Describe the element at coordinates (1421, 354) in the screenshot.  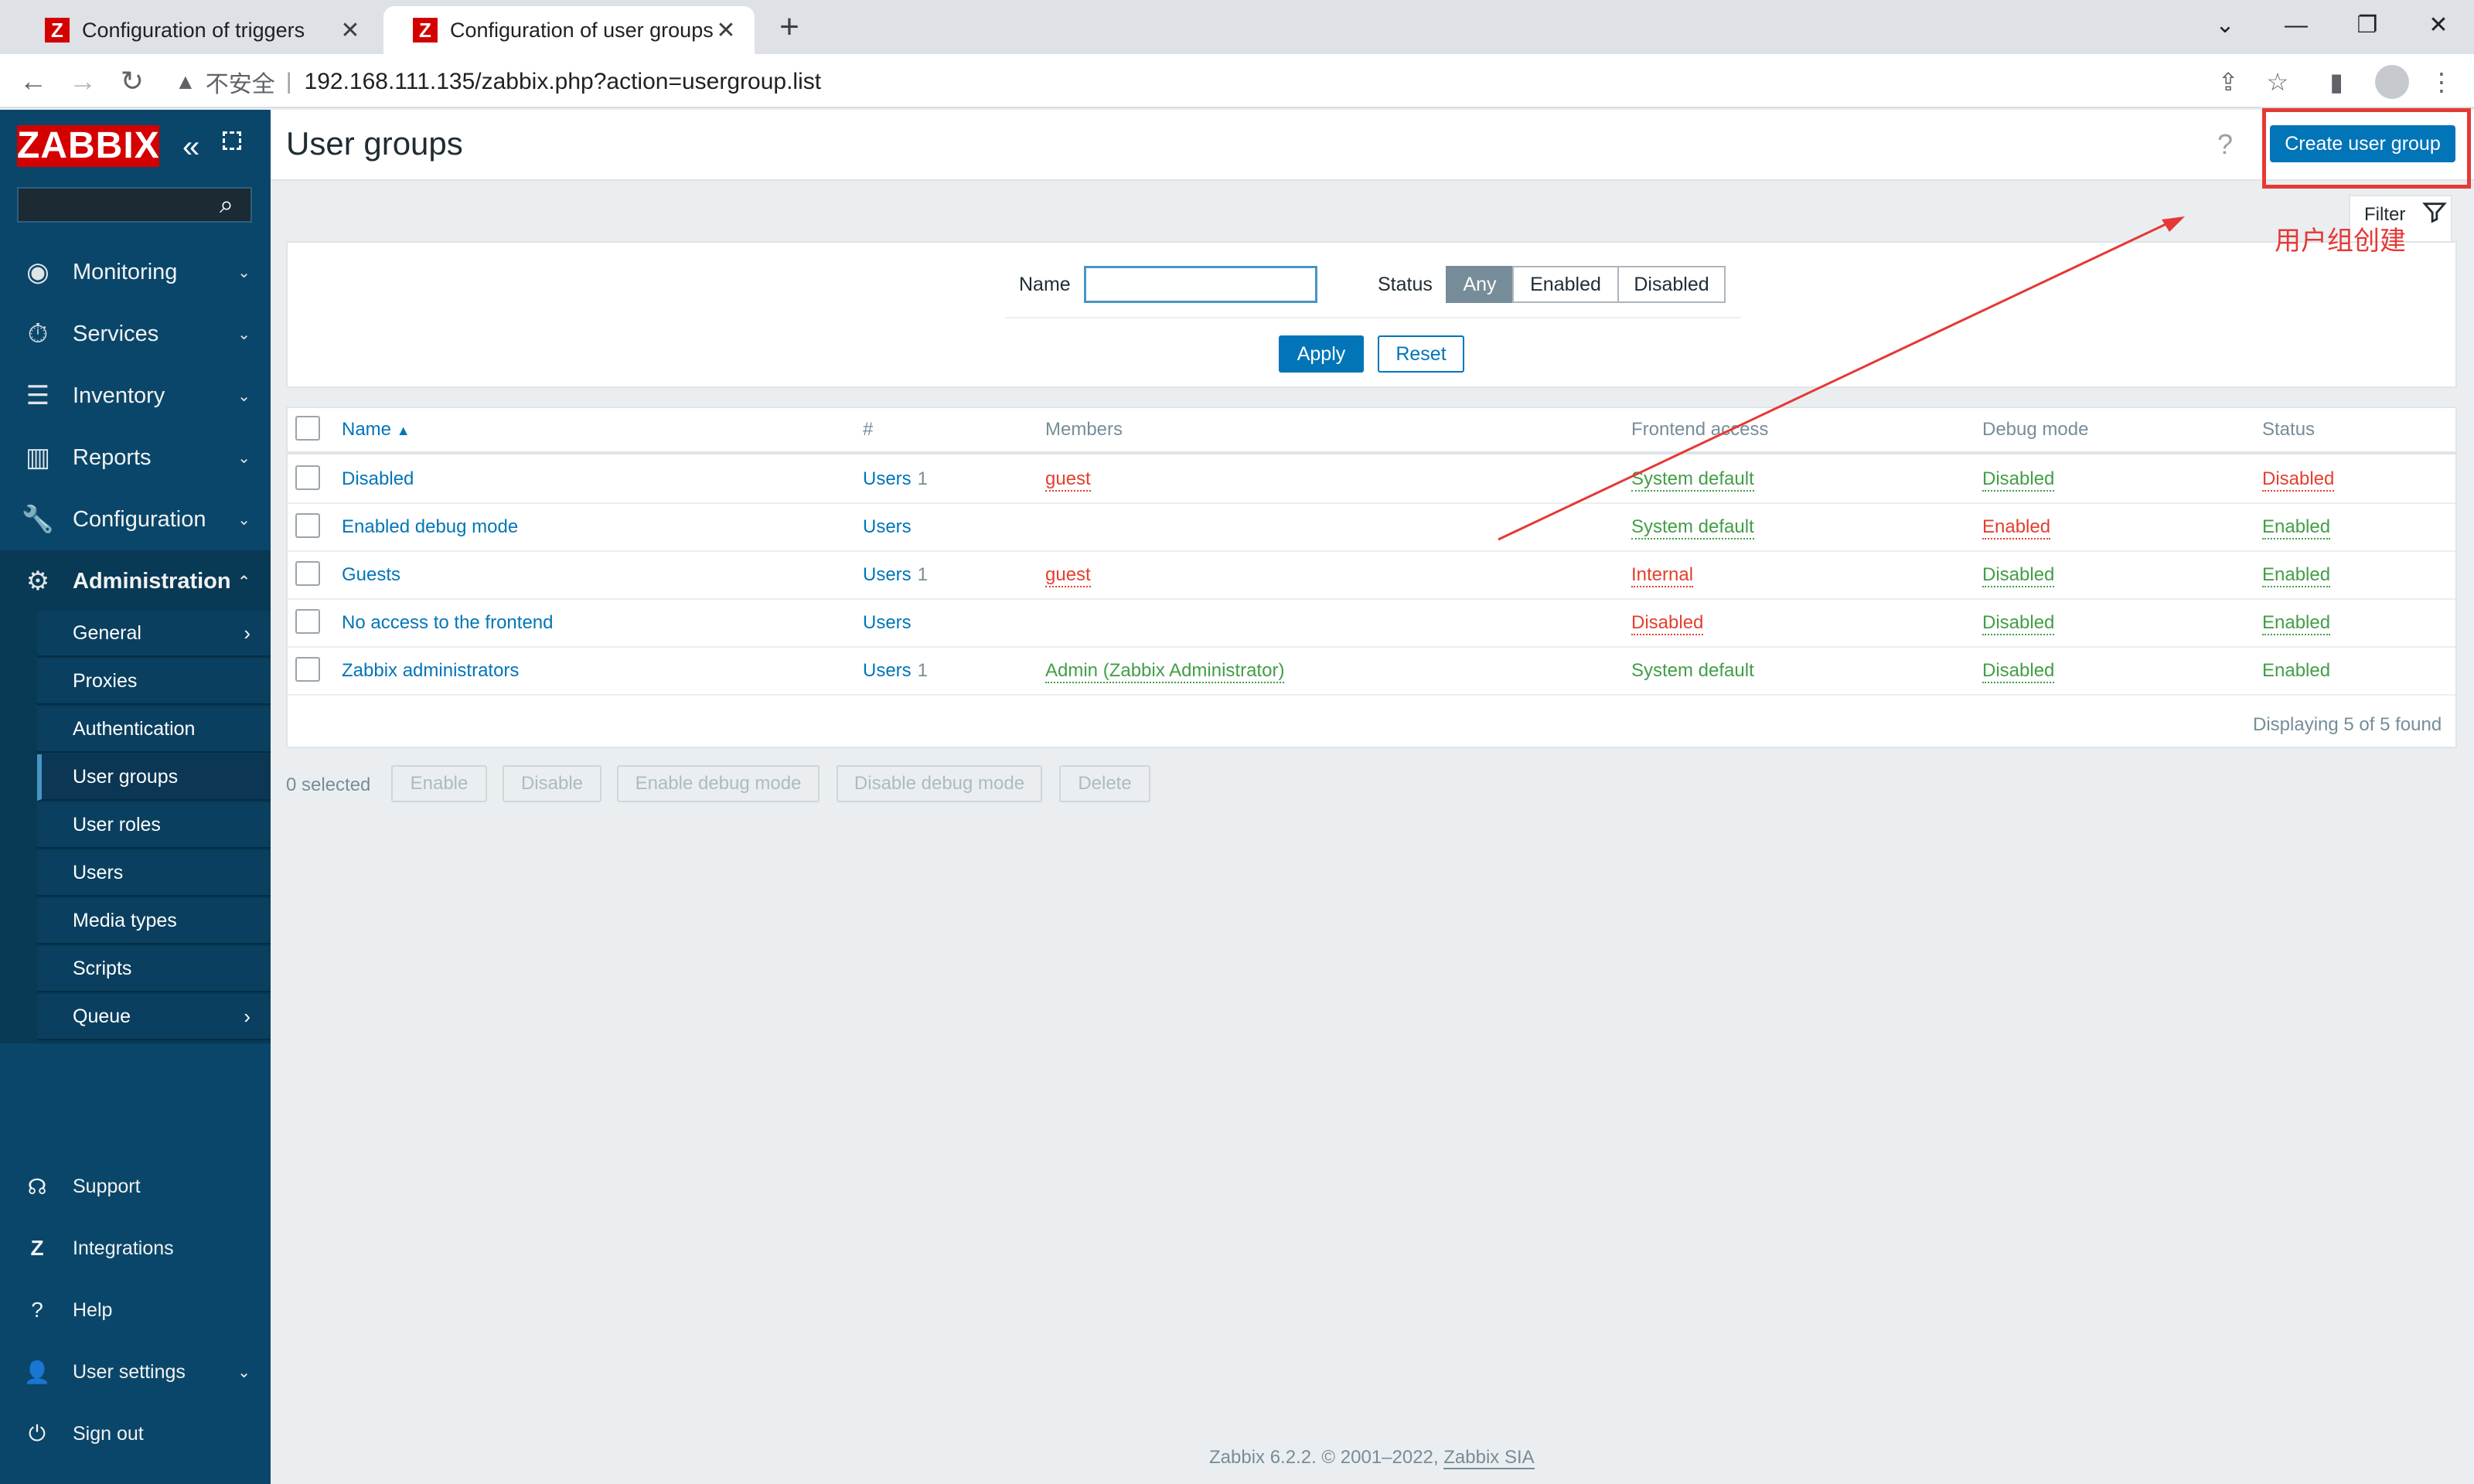
I see `reset-button: Reset` at that location.